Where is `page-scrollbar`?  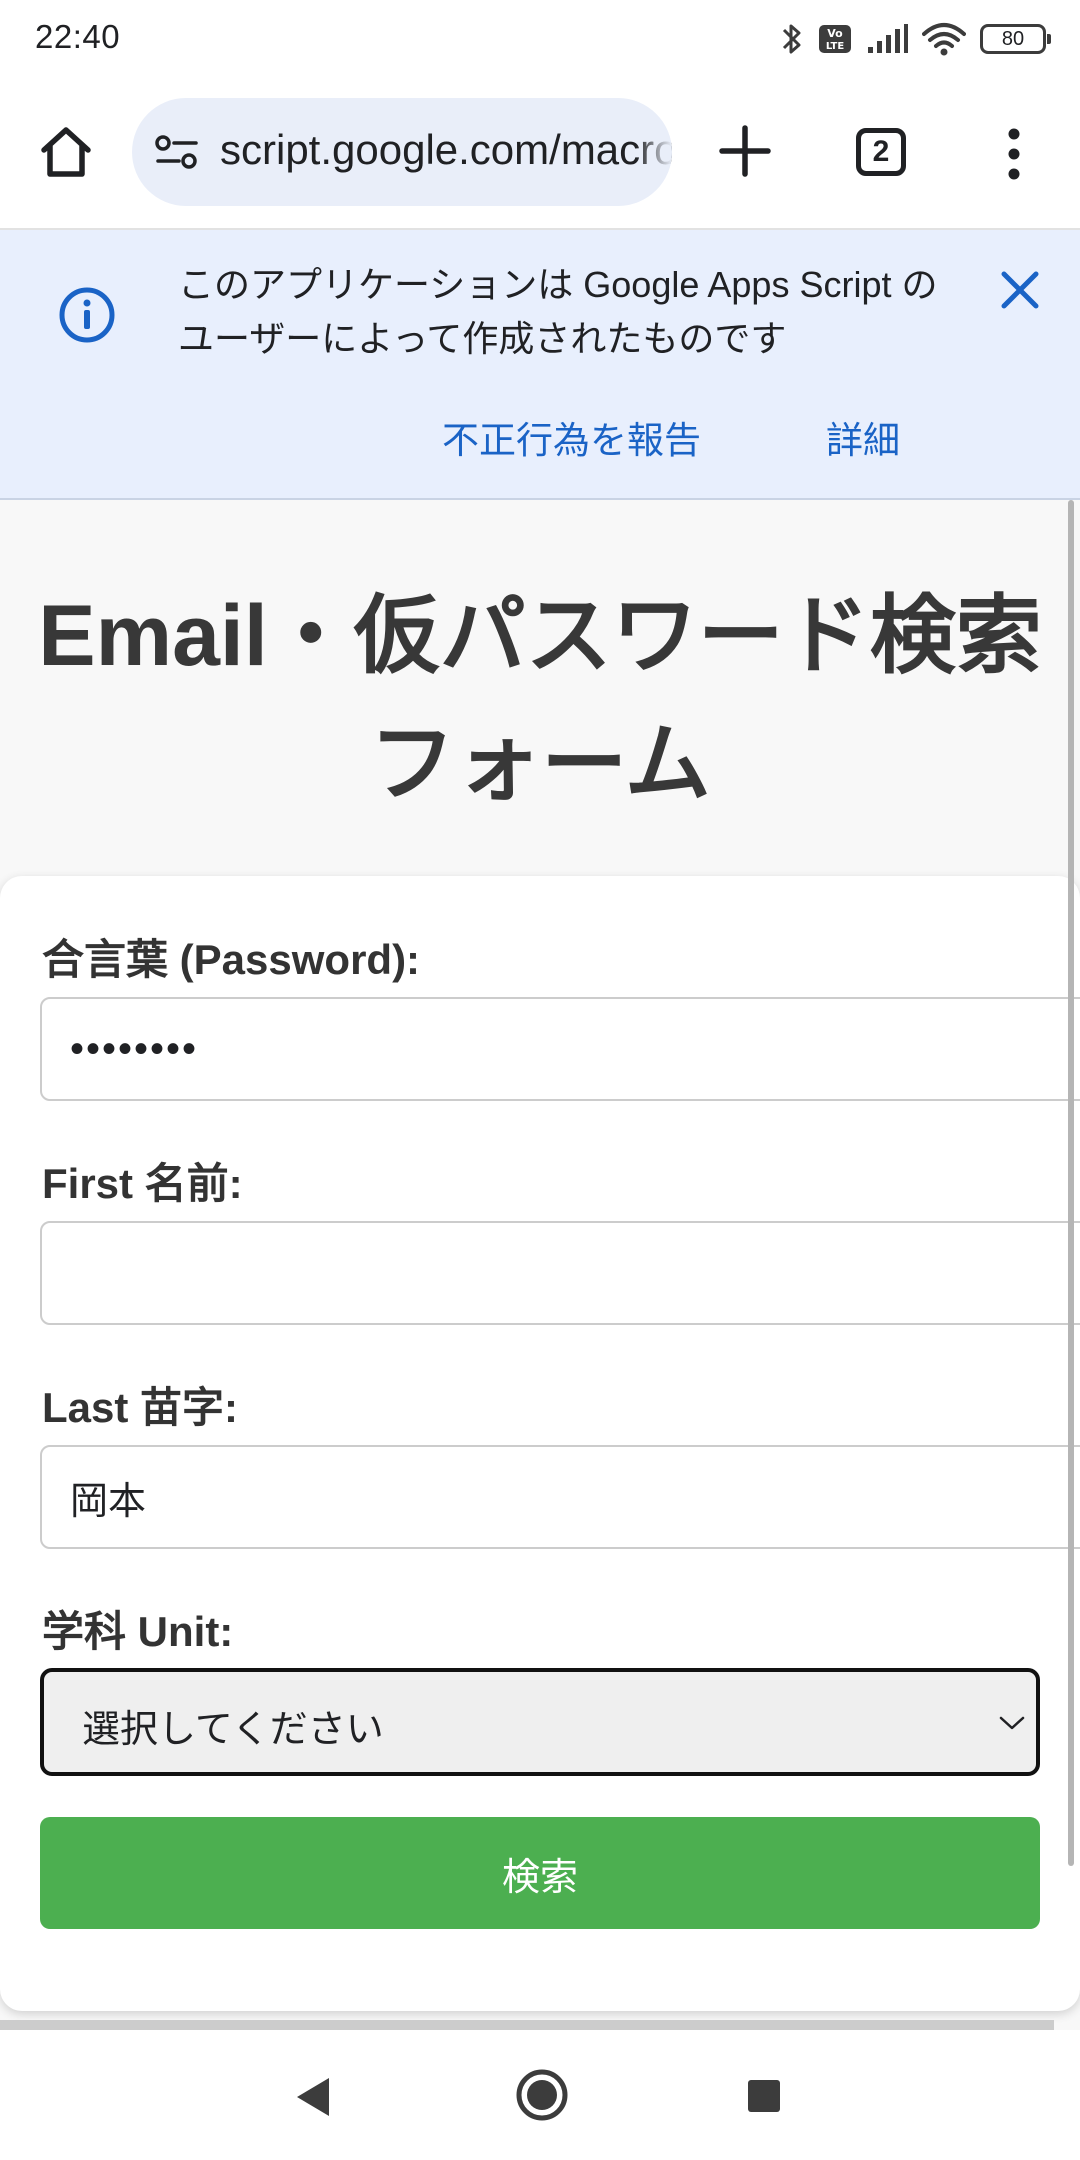 page-scrollbar is located at coordinates (1071, 1183).